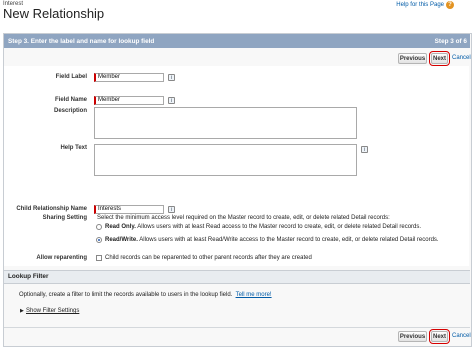 Image resolution: width=474 pixels, height=347 pixels. What do you see at coordinates (51, 209) in the screenshot?
I see `child-relationship-label: Child Relationship Name` at bounding box center [51, 209].